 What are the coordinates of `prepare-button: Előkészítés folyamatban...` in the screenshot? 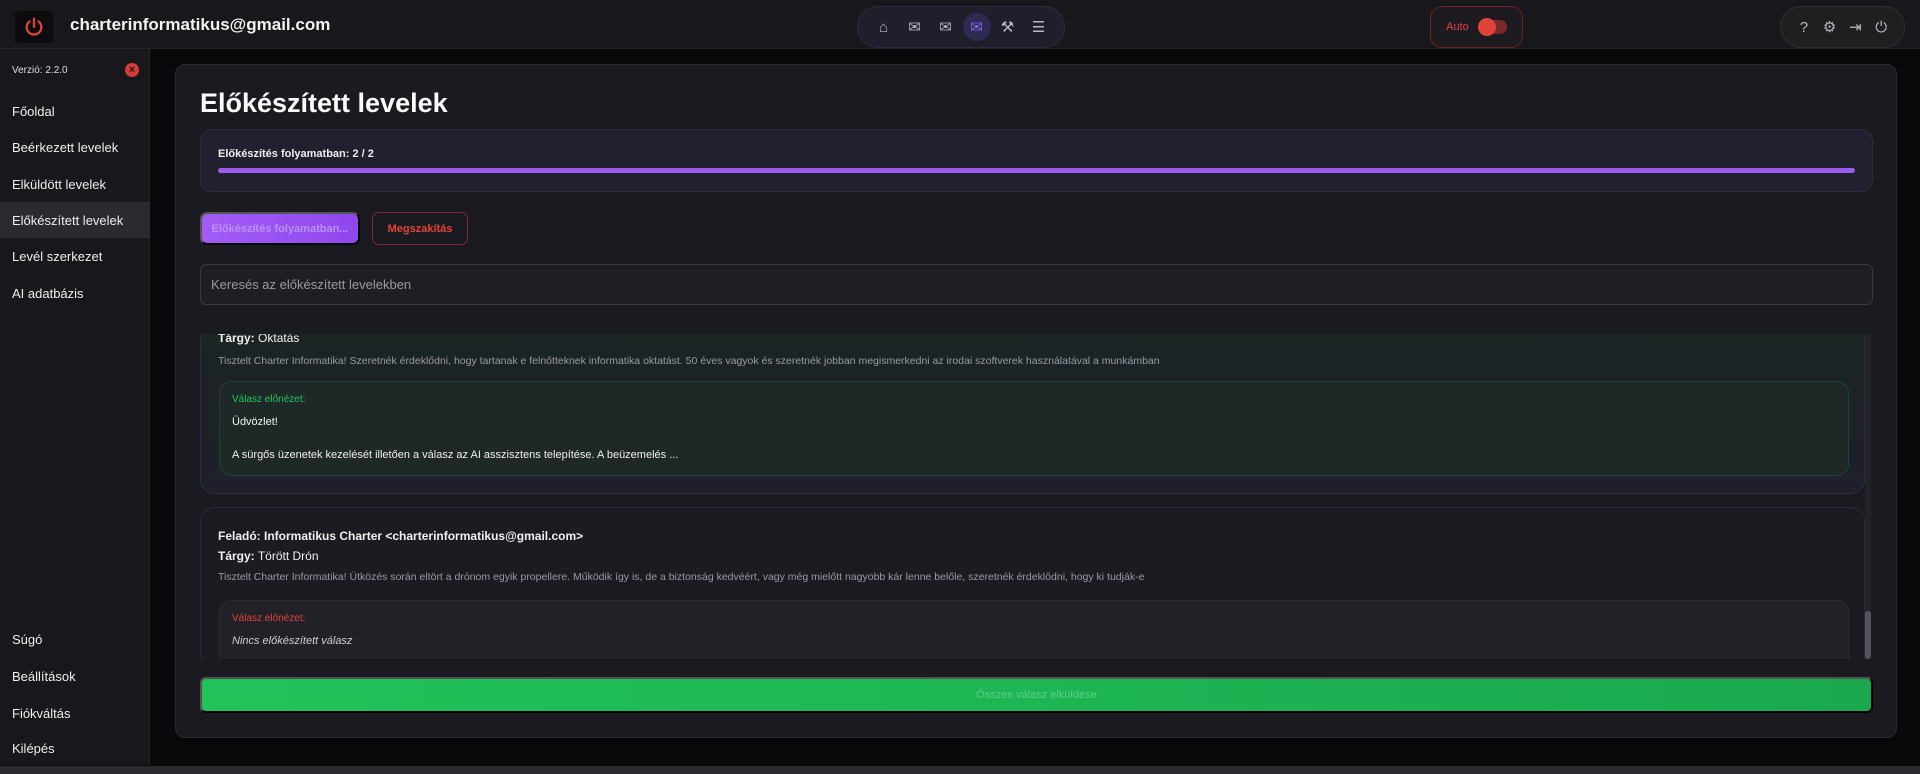 It's located at (280, 228).